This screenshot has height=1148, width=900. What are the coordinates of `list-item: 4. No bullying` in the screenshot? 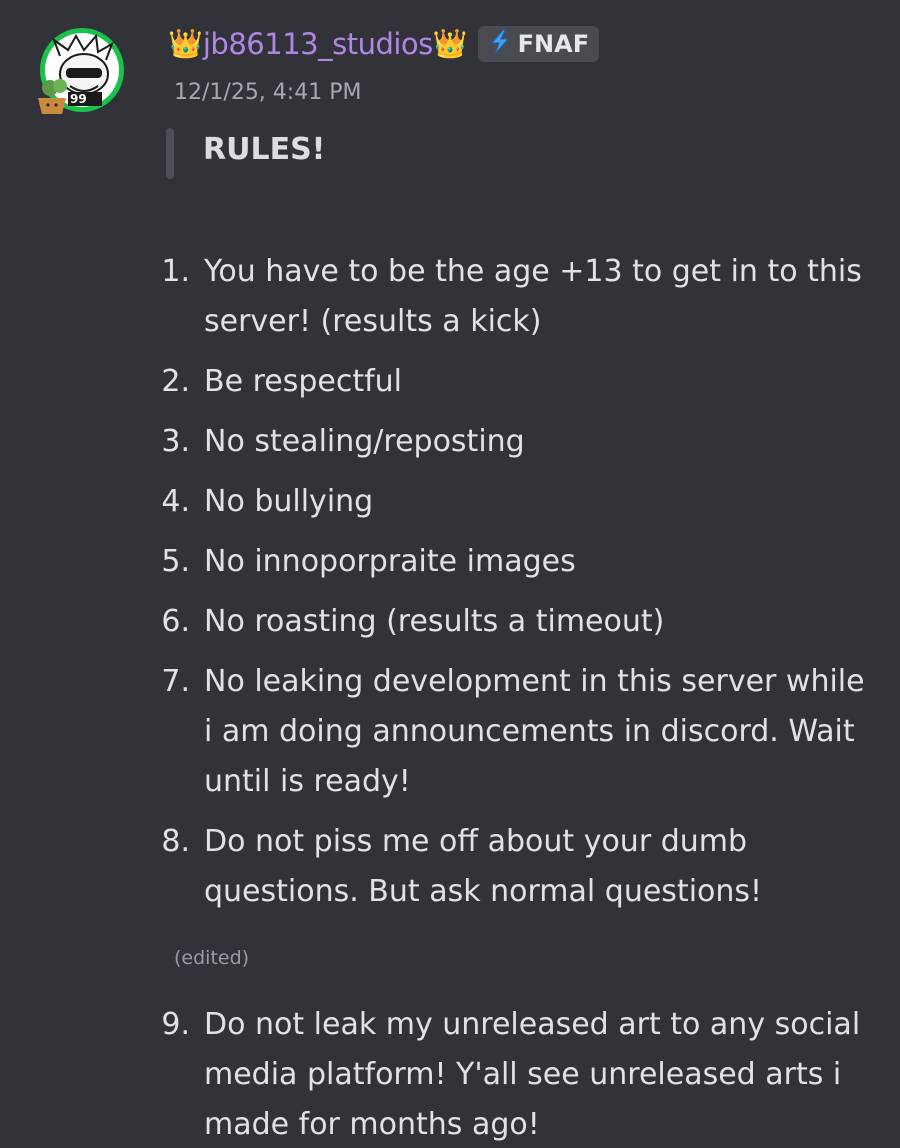 It's located at (267, 501).